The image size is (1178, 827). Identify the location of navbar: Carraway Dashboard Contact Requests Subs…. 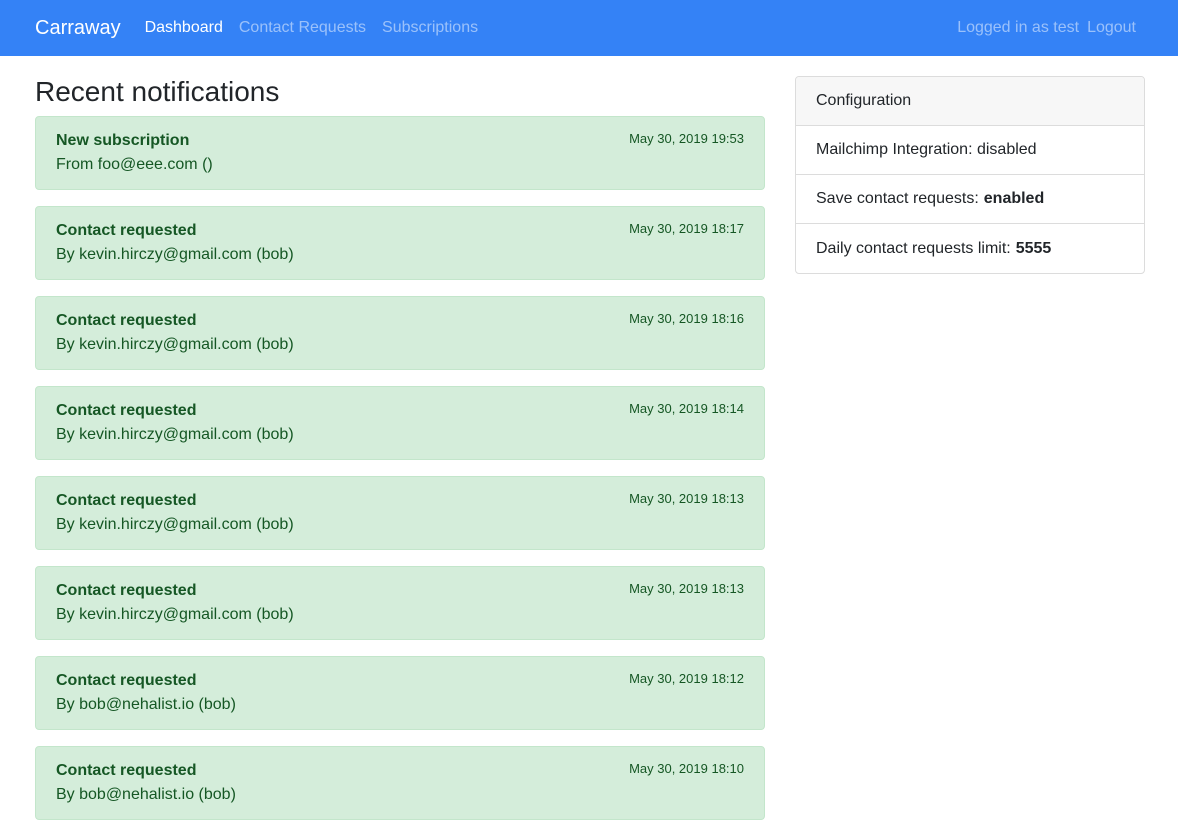
(589, 28).